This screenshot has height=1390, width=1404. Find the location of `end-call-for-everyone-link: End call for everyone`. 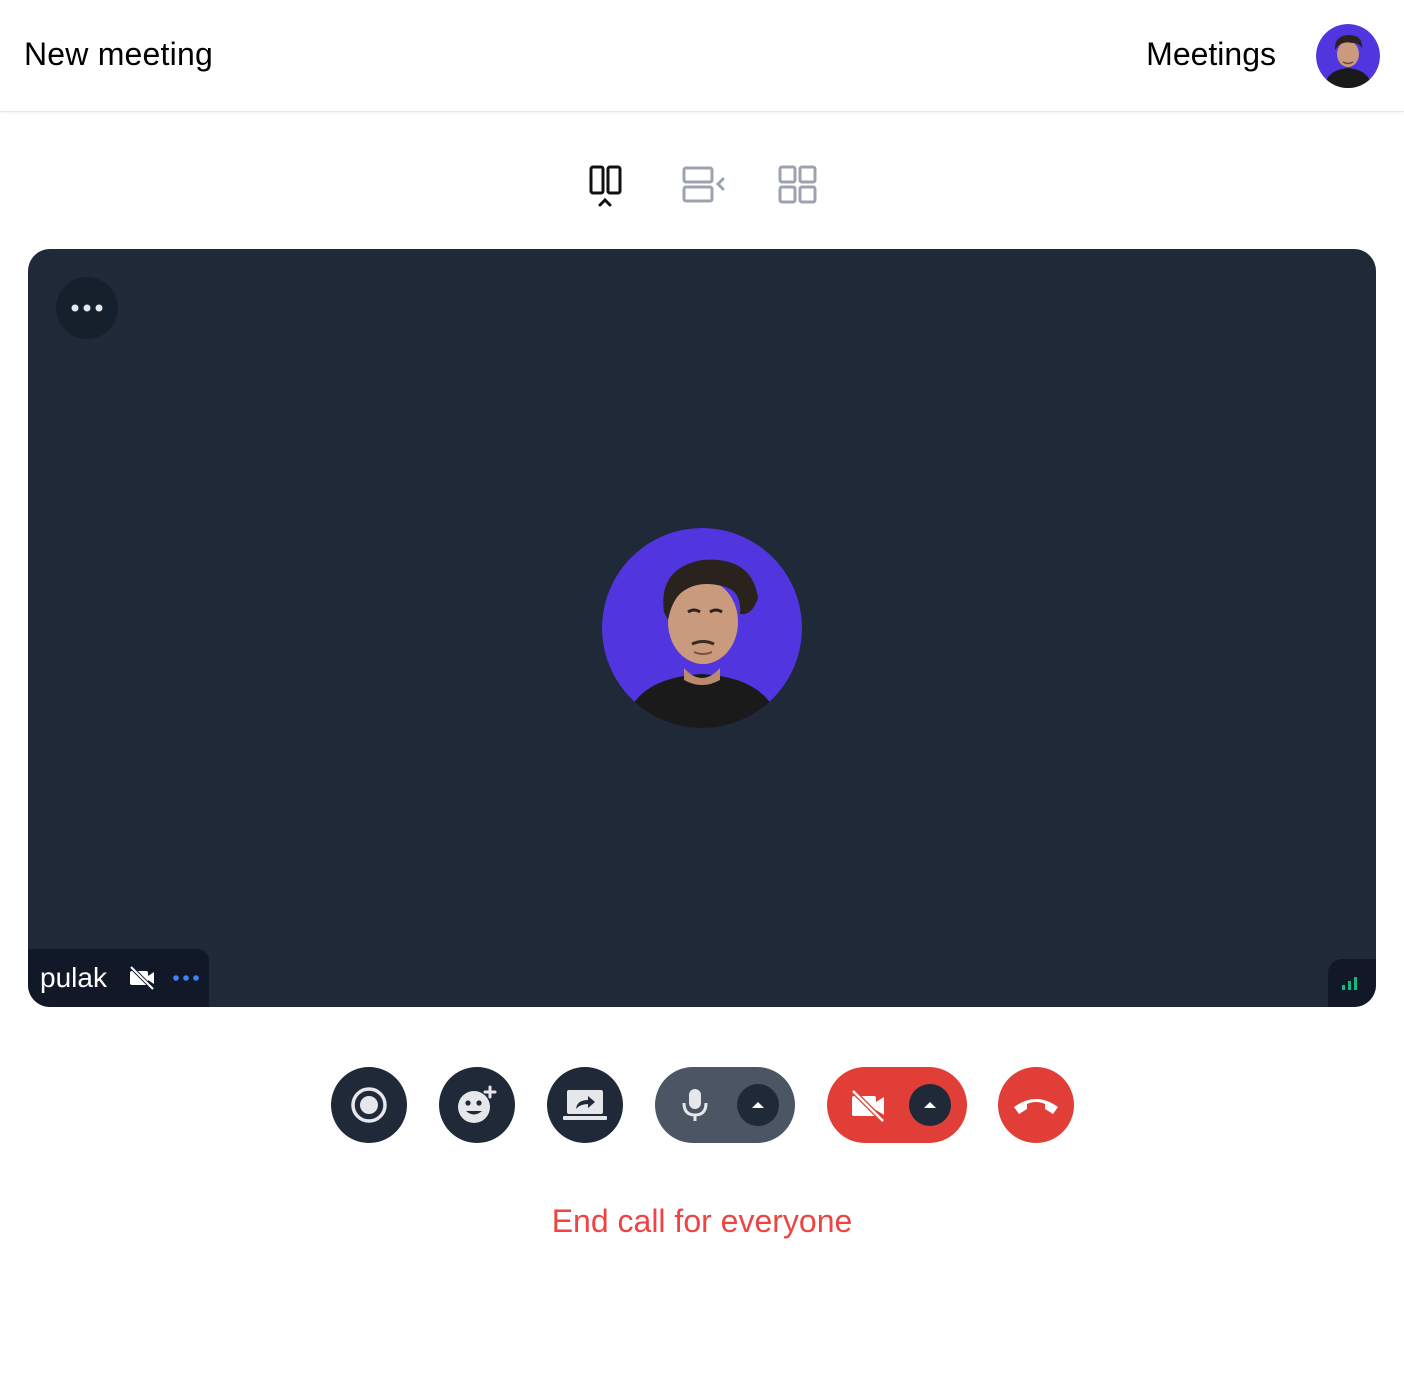

end-call-for-everyone-link: End call for everyone is located at coordinates (702, 1221).